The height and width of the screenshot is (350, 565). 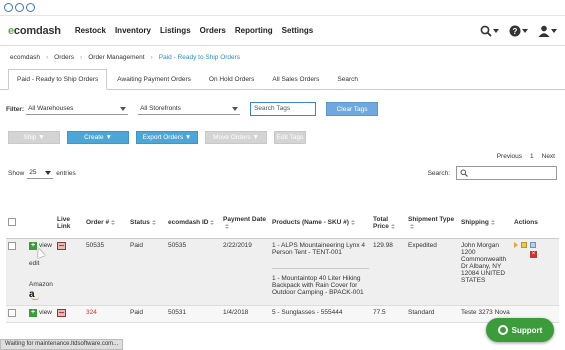 I want to click on header-status-label: Status, so click(x=140, y=223).